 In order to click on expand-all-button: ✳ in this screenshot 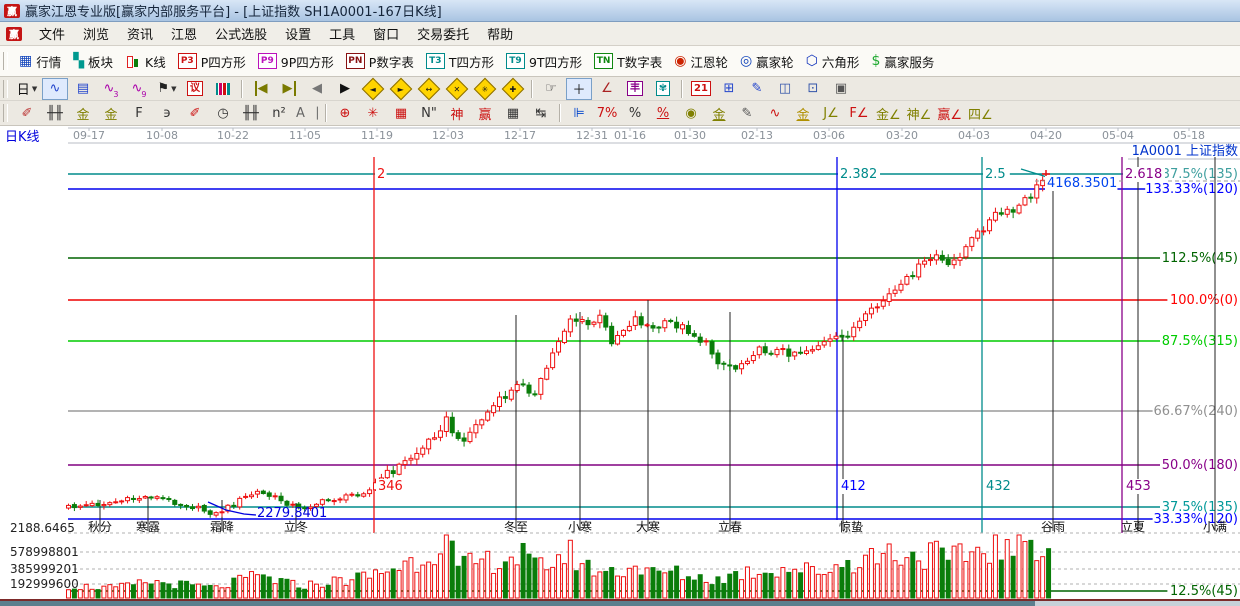, I will do `click(485, 88)`.